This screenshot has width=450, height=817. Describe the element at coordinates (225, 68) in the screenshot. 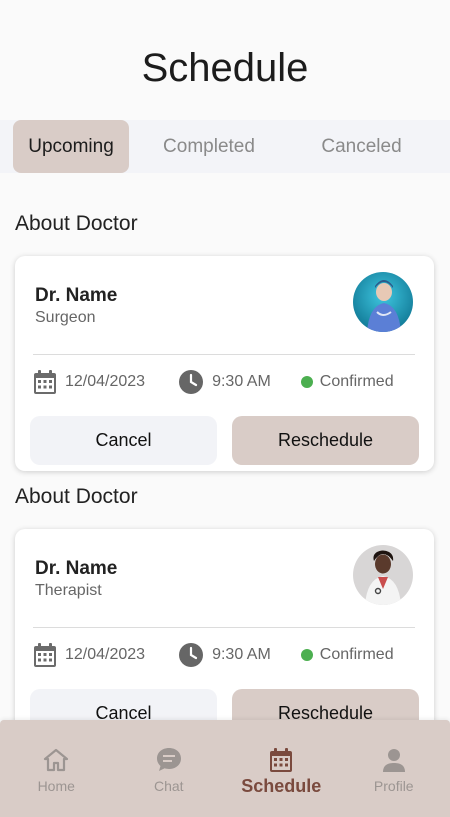

I see `page-title: Schedule` at that location.